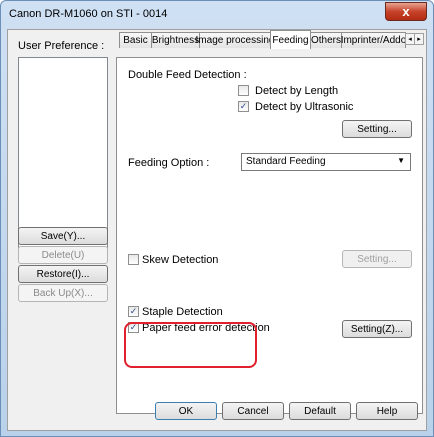 This screenshot has width=434, height=437. I want to click on window-title: Canon DR-M1060 on STI - 0014, so click(88, 14).